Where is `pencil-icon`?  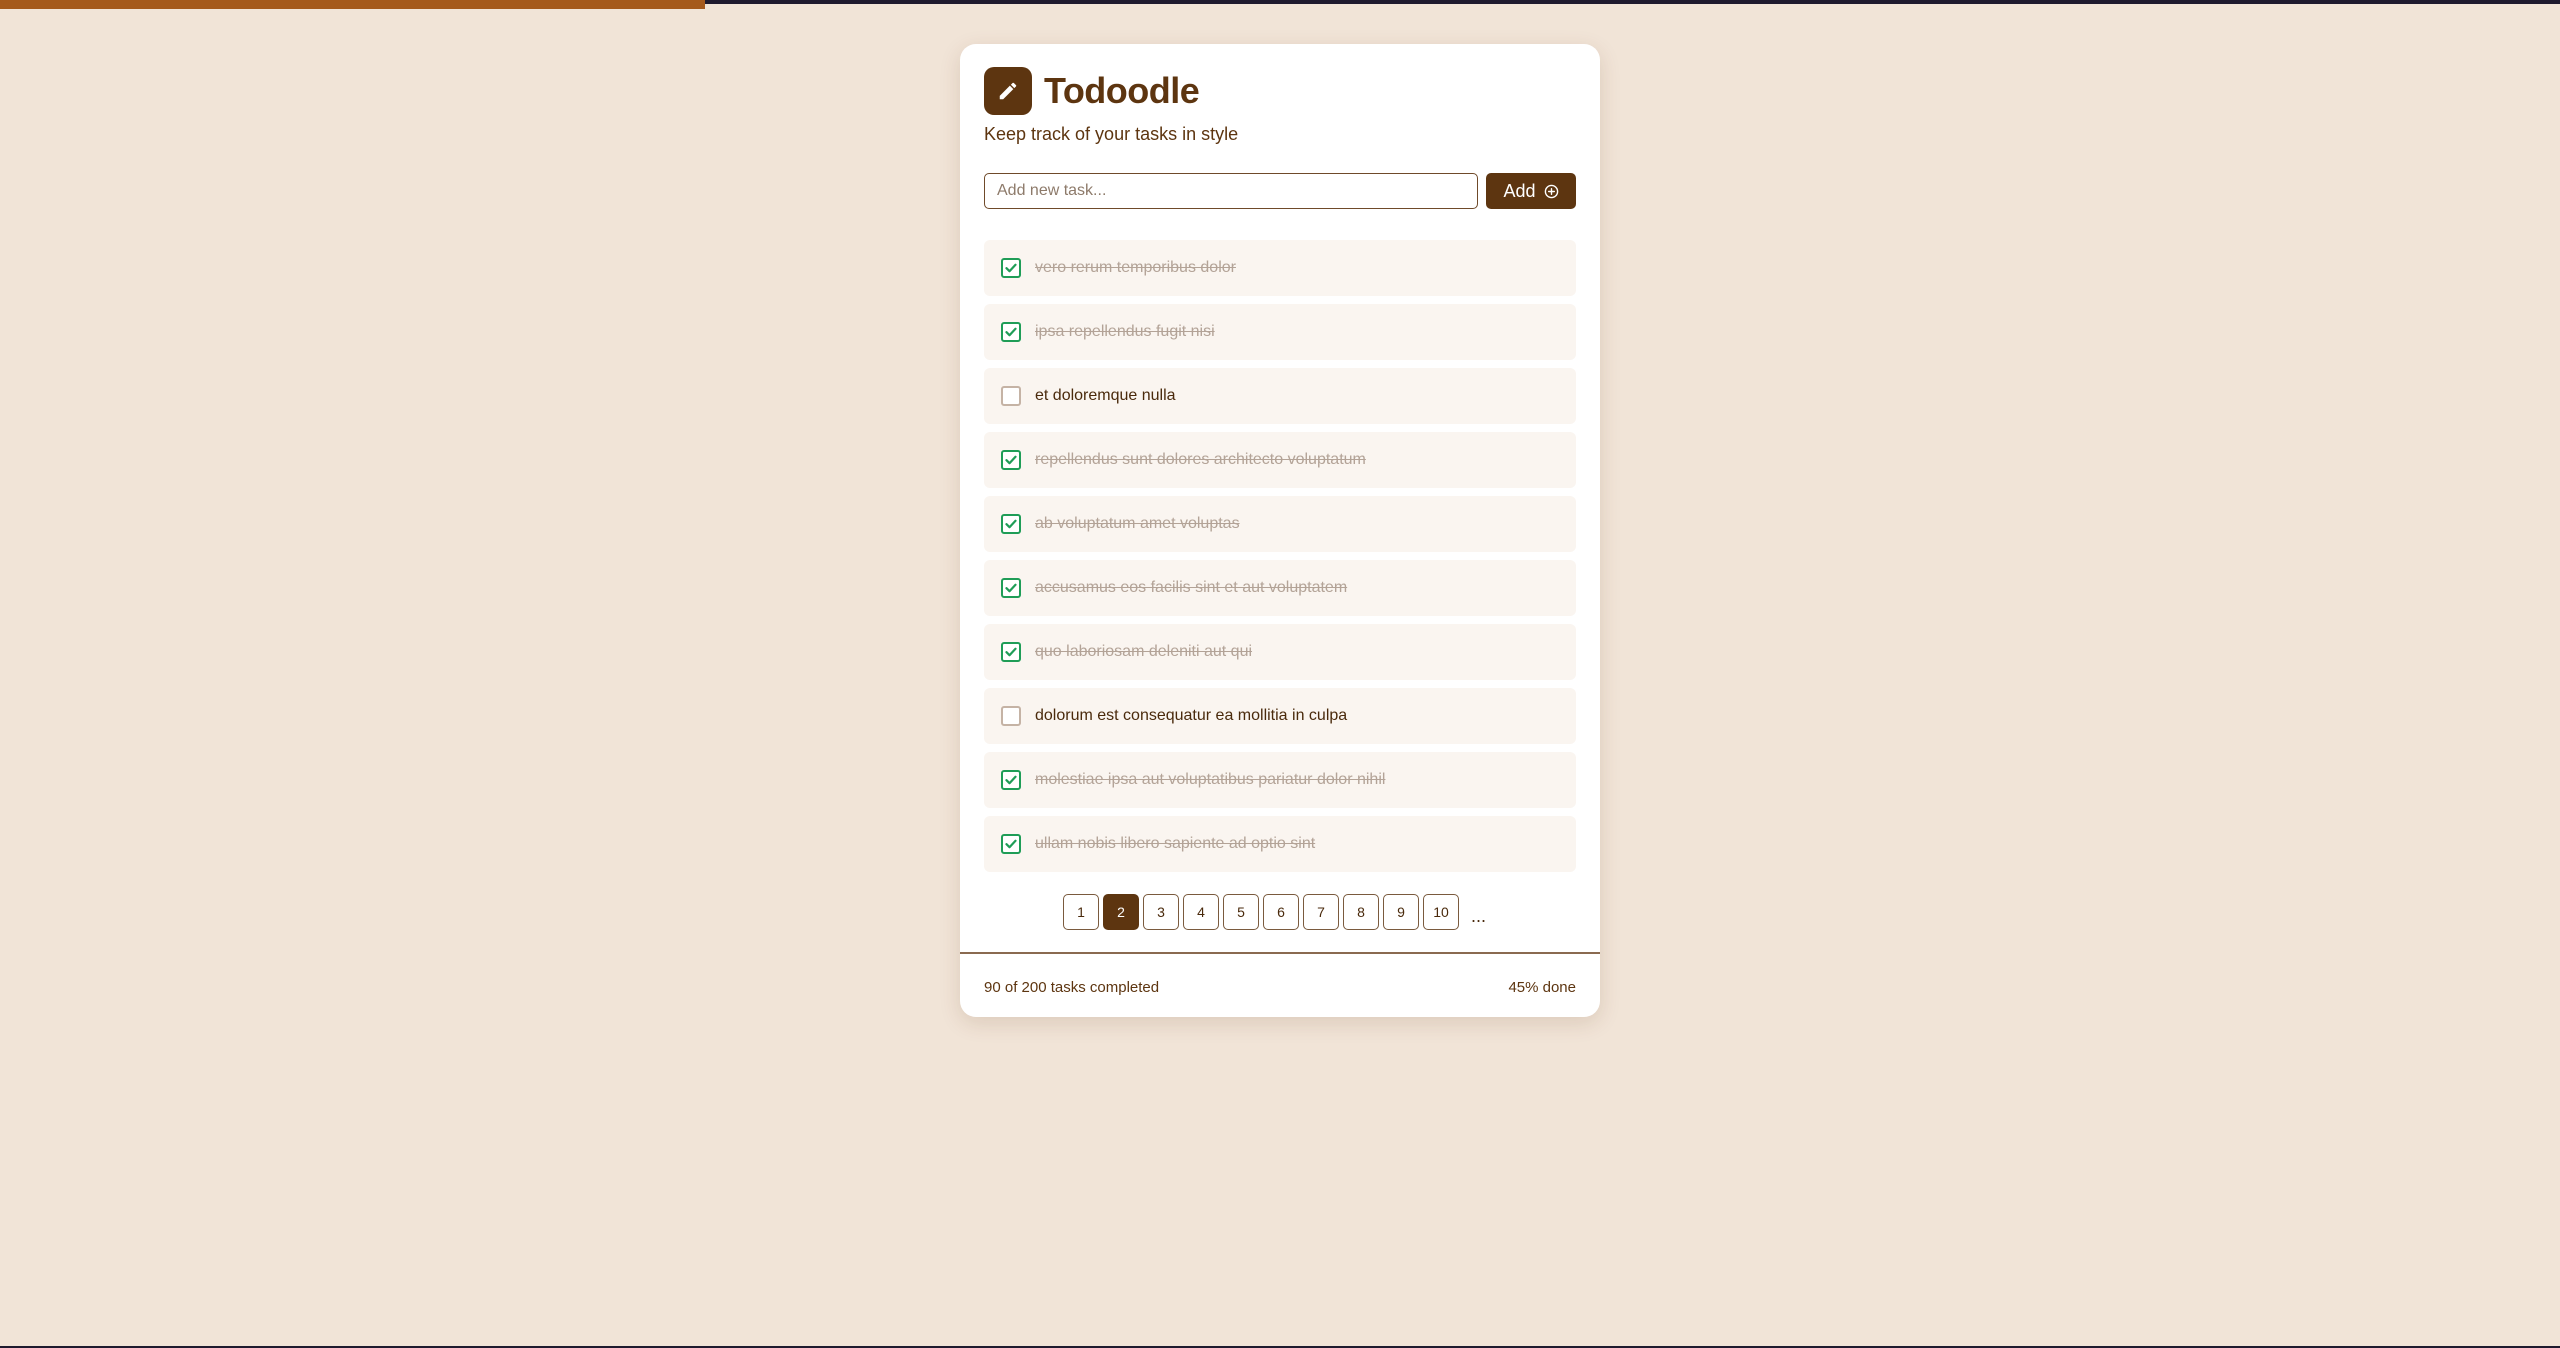
pencil-icon is located at coordinates (1008, 91).